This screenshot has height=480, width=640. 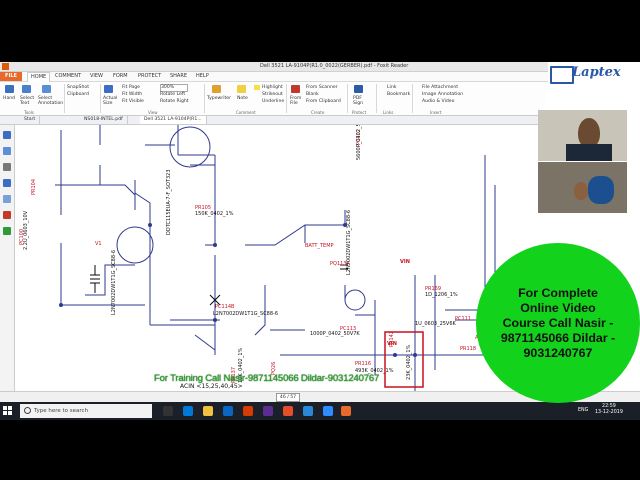 I want to click on svg-text: 2.2U_0603_10V, so click(x=26, y=230).